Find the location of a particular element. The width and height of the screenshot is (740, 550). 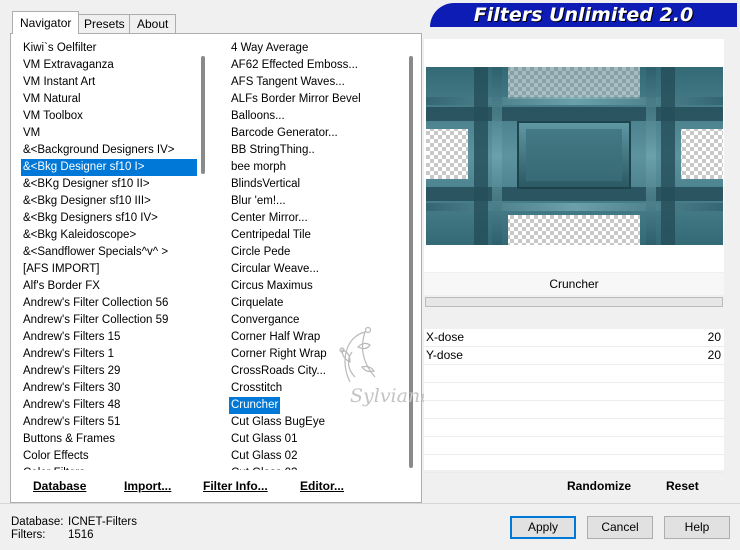

selected-filter-name: Cruncher is located at coordinates (574, 284).